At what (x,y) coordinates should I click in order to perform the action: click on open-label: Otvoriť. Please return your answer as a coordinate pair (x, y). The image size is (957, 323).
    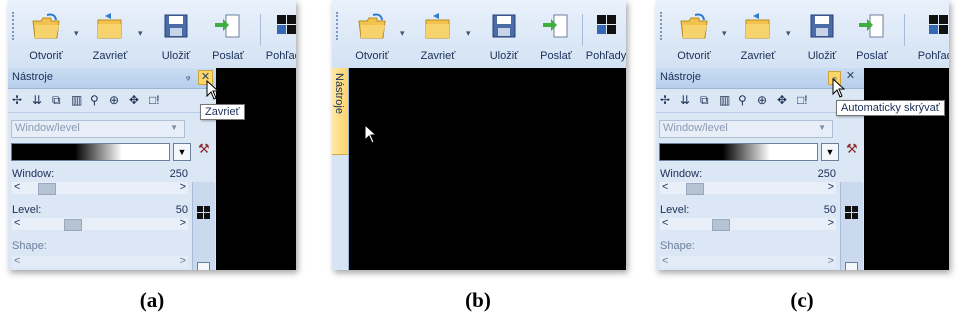
    Looking at the image, I should click on (46, 56).